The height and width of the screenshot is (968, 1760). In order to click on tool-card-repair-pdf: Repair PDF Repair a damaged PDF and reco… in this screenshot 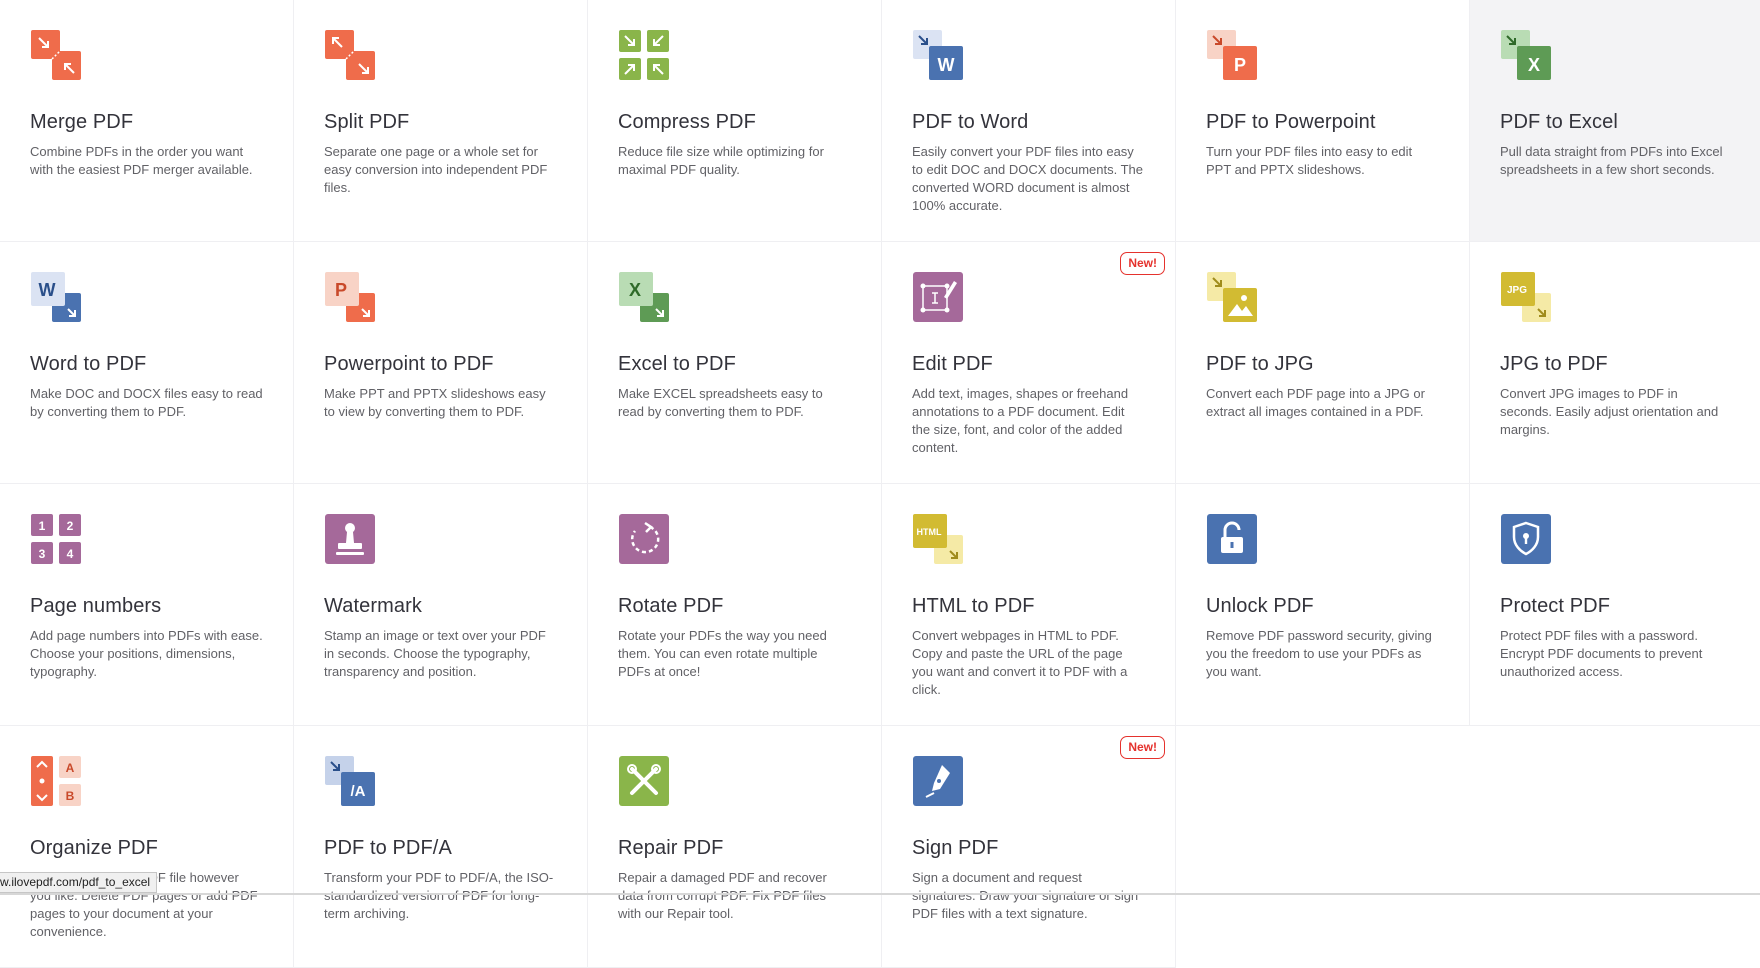, I will do `click(735, 847)`.